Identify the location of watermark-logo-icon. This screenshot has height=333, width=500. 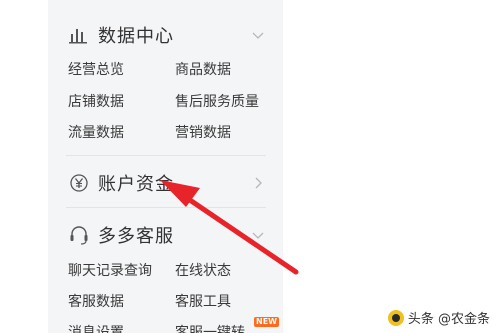
(395, 317).